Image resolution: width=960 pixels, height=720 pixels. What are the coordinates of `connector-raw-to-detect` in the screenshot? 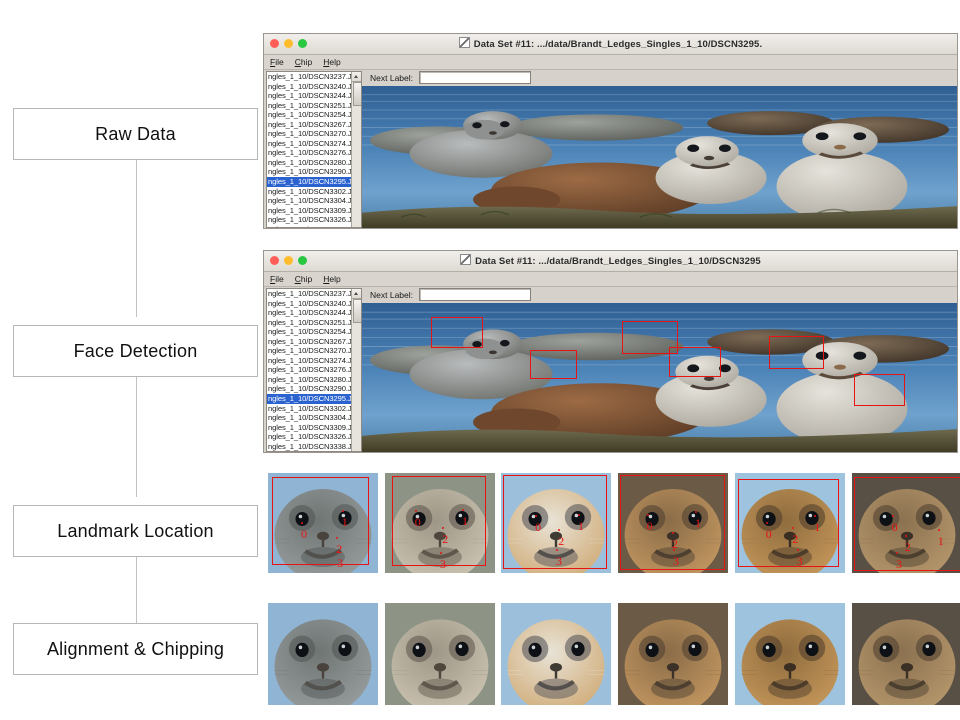 It's located at (136, 238).